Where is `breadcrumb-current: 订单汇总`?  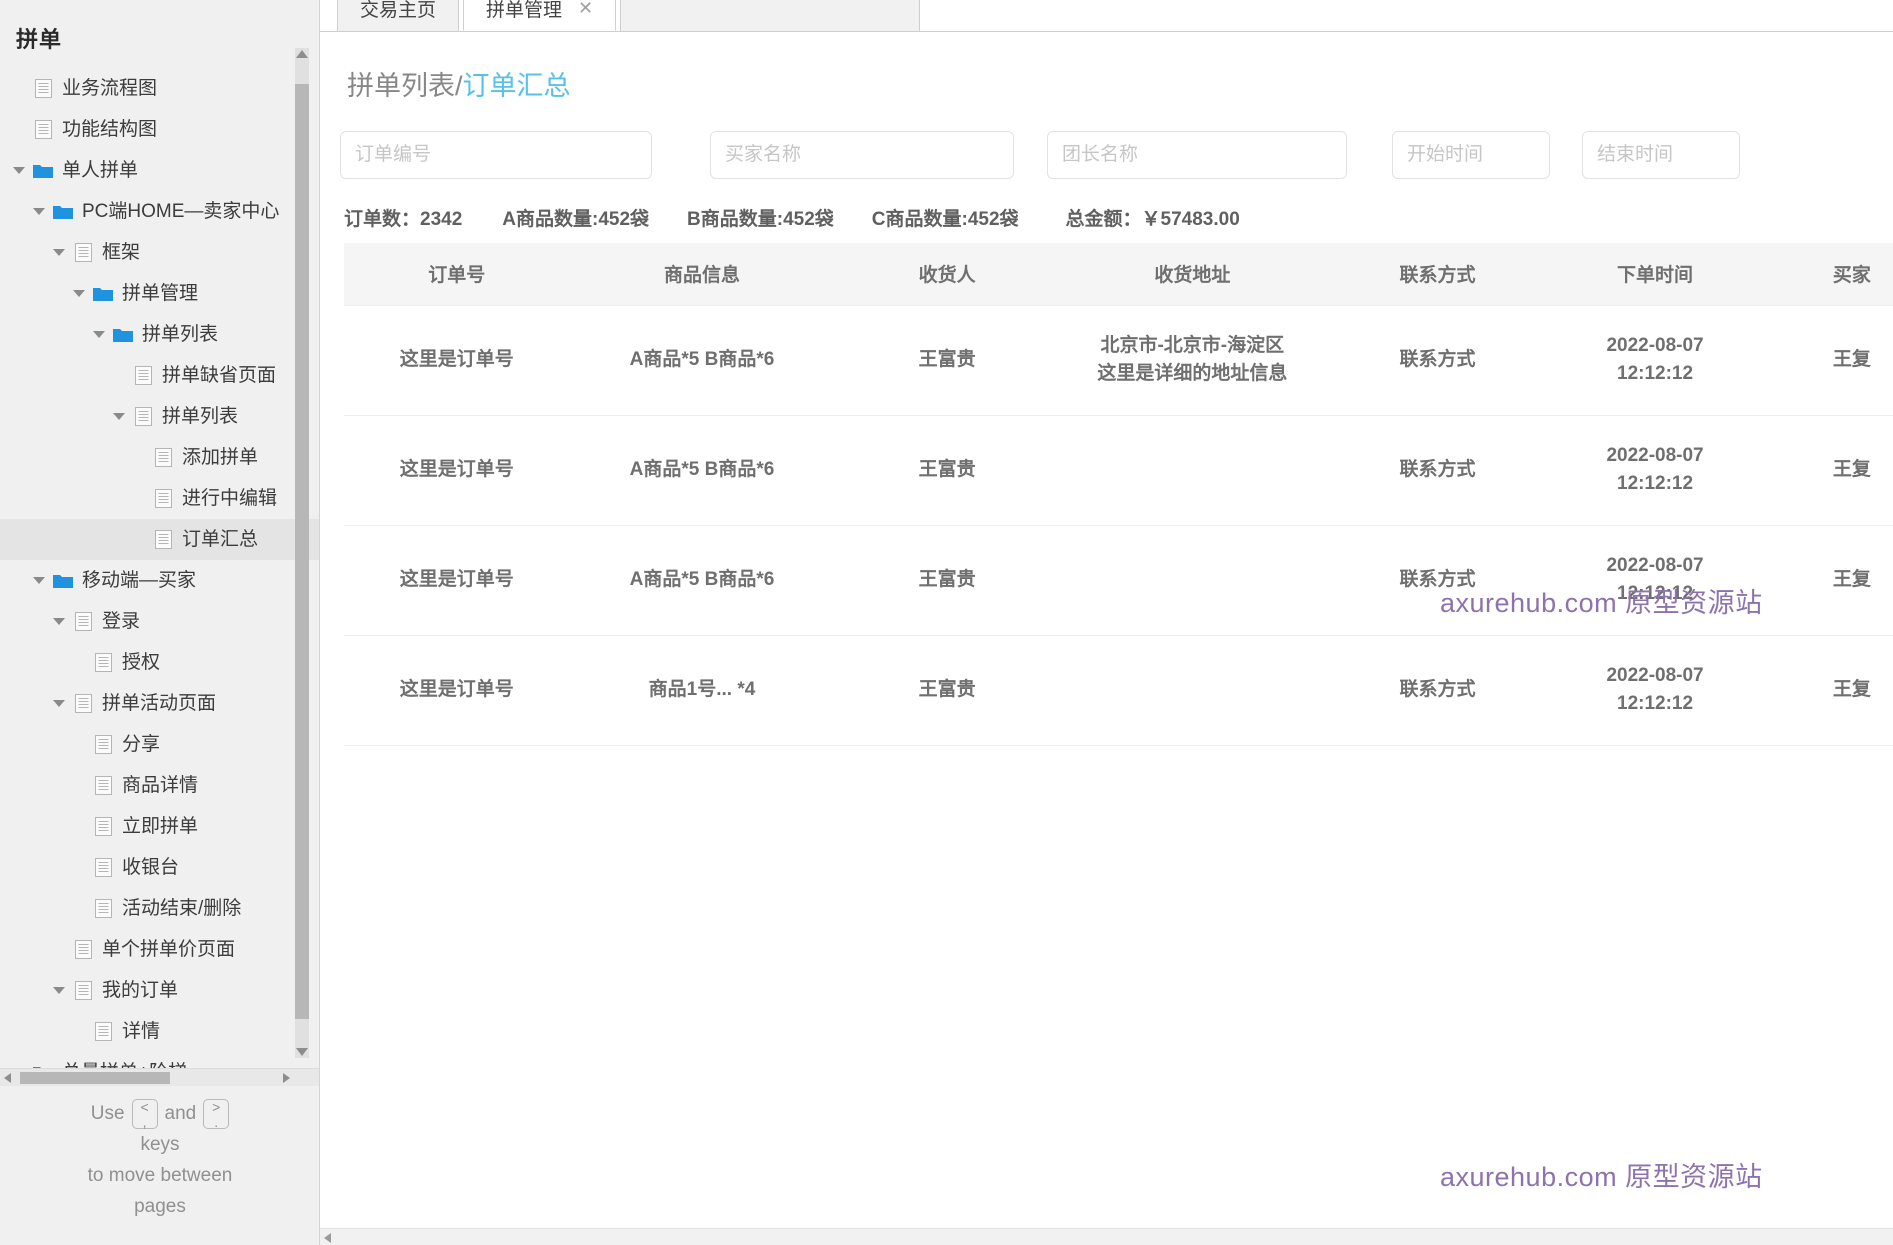
breadcrumb-current: 订单汇总 is located at coordinates (517, 86).